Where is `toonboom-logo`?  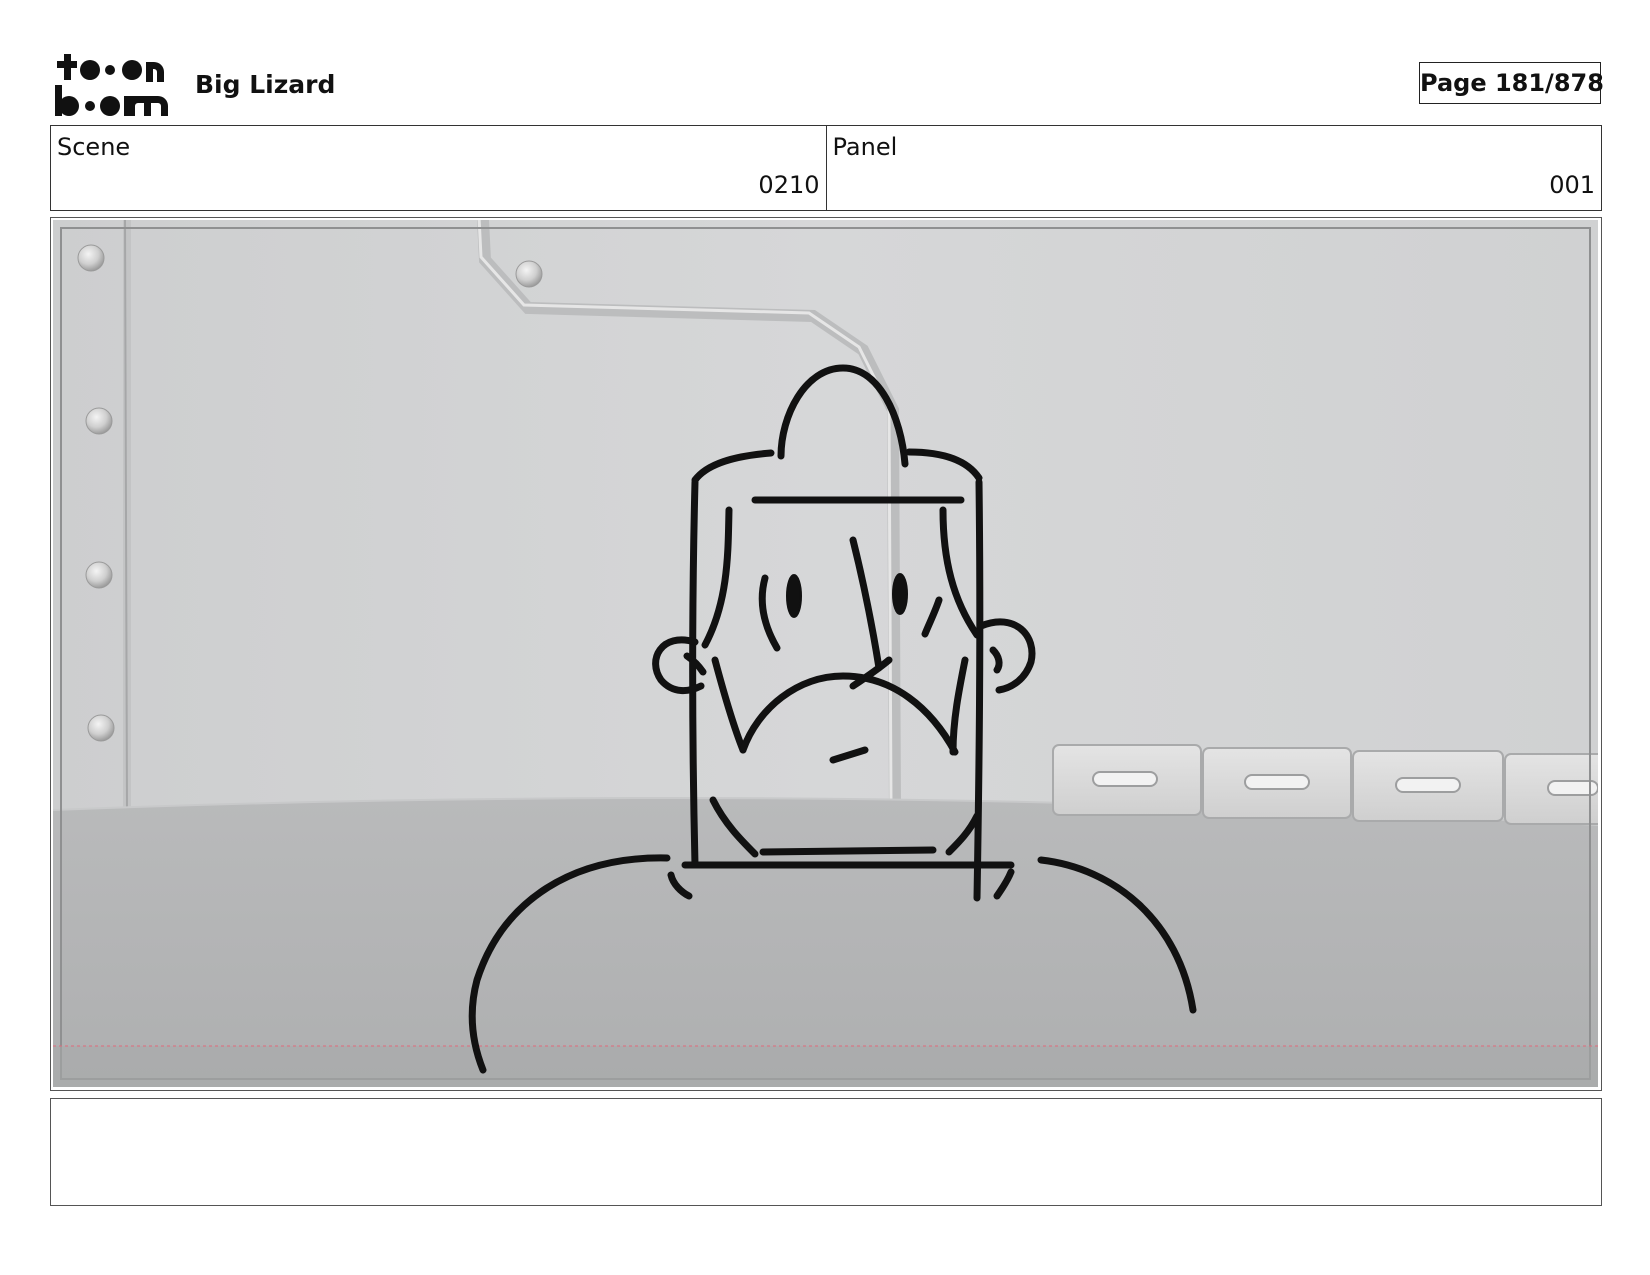 toonboom-logo is located at coordinates (111, 85).